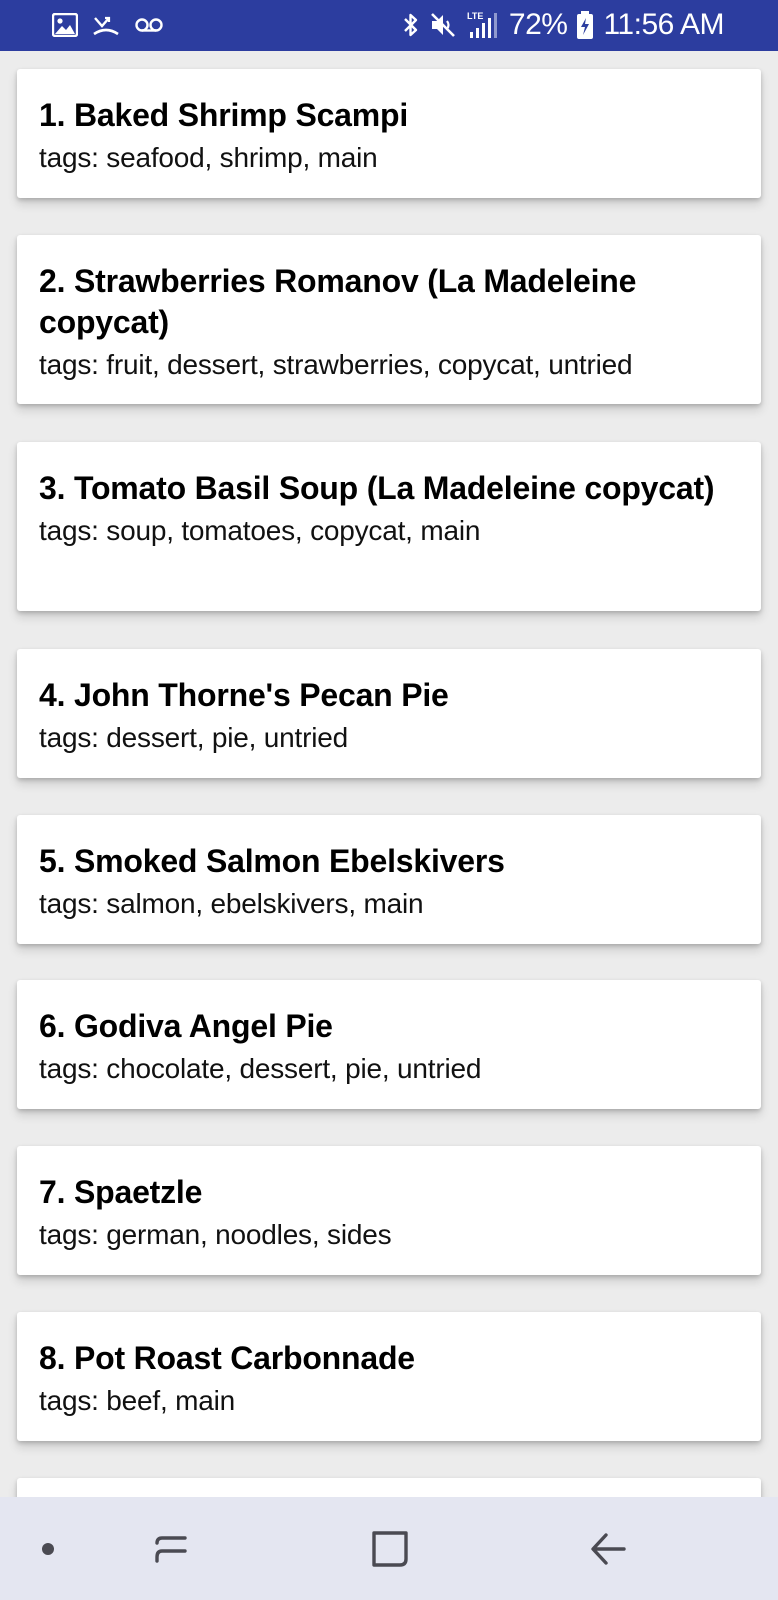 Image resolution: width=778 pixels, height=1600 pixels. I want to click on home-icon, so click(390, 1548).